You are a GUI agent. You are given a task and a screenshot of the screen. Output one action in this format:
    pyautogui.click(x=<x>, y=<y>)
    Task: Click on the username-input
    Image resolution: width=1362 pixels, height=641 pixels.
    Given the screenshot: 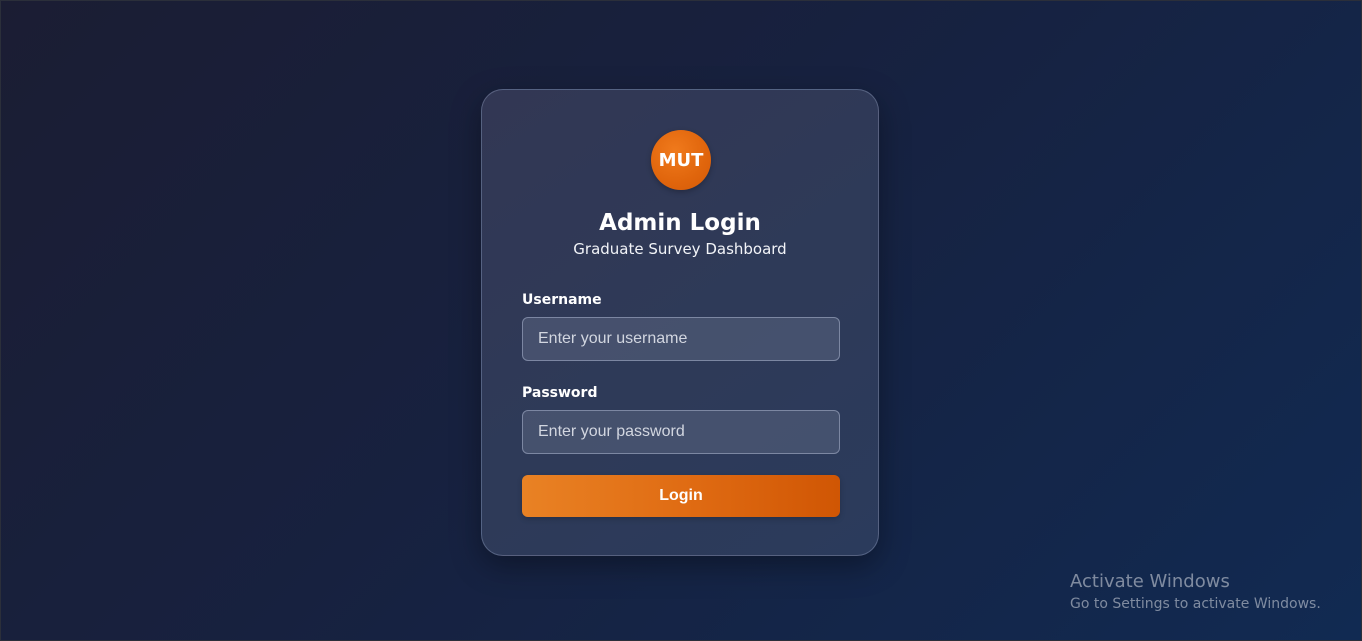 What is the action you would take?
    pyautogui.click(x=681, y=339)
    